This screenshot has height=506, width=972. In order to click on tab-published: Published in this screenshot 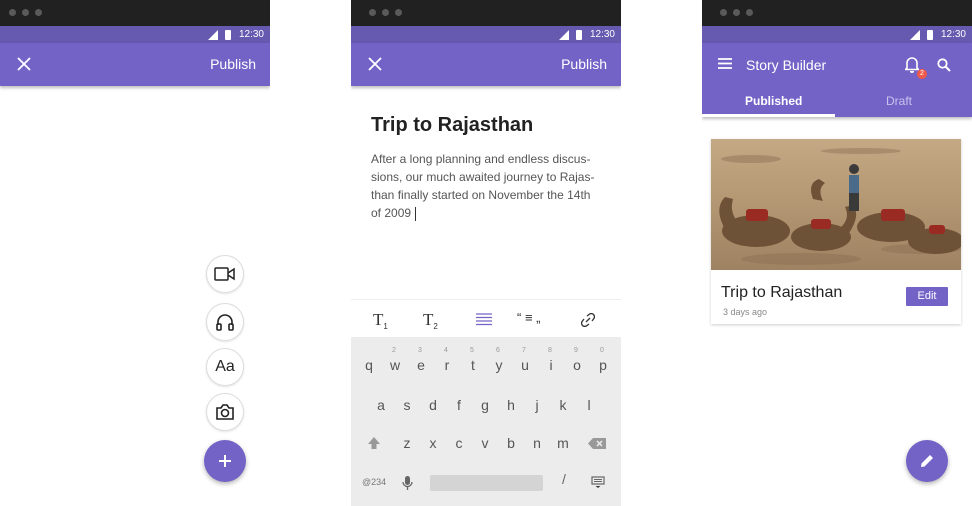, I will do `click(773, 101)`.